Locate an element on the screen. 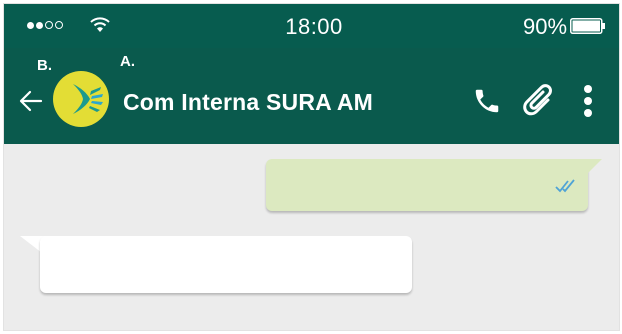  sura-logo-icon is located at coordinates (88, 99).